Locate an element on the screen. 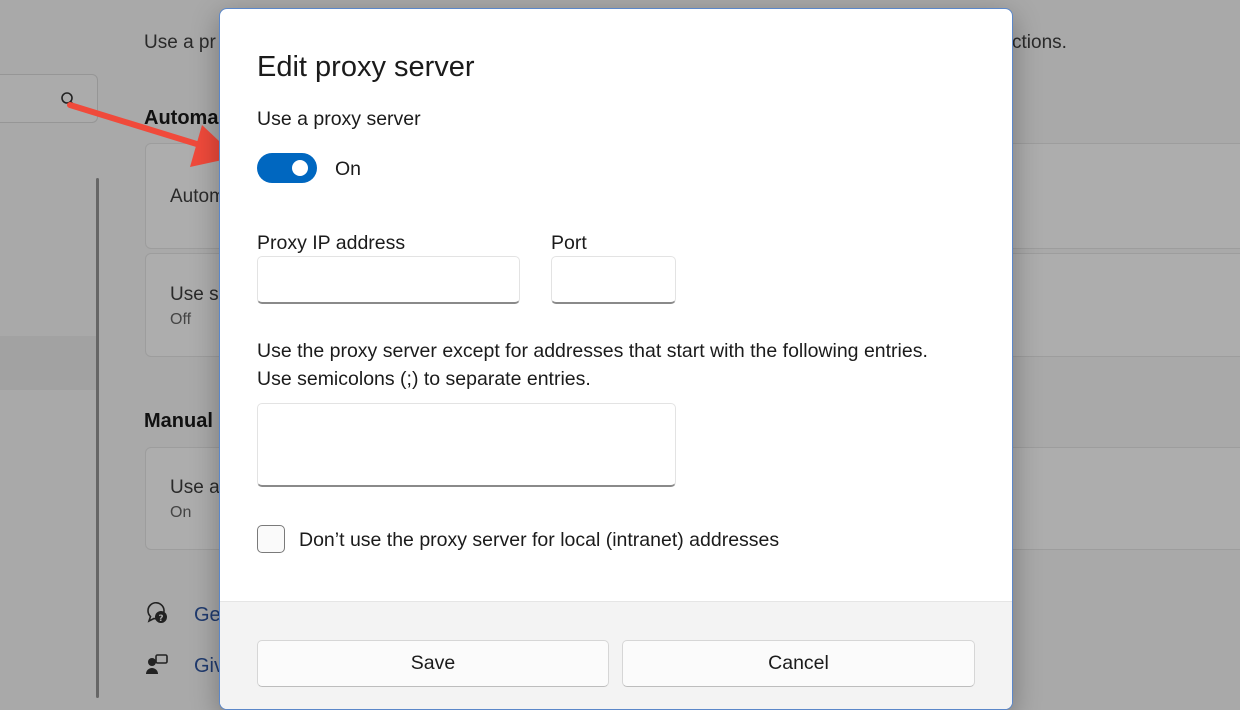 This screenshot has height=710, width=1240. bg-link-get-help: Ge is located at coordinates (207, 615).